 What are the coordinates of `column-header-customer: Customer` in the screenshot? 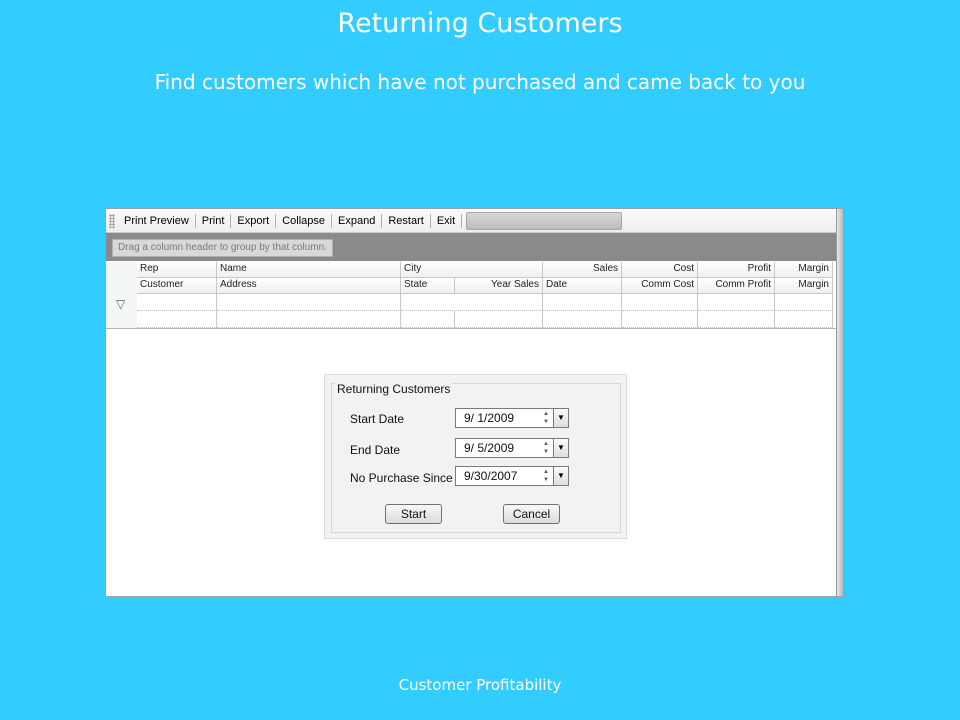 It's located at (177, 286).